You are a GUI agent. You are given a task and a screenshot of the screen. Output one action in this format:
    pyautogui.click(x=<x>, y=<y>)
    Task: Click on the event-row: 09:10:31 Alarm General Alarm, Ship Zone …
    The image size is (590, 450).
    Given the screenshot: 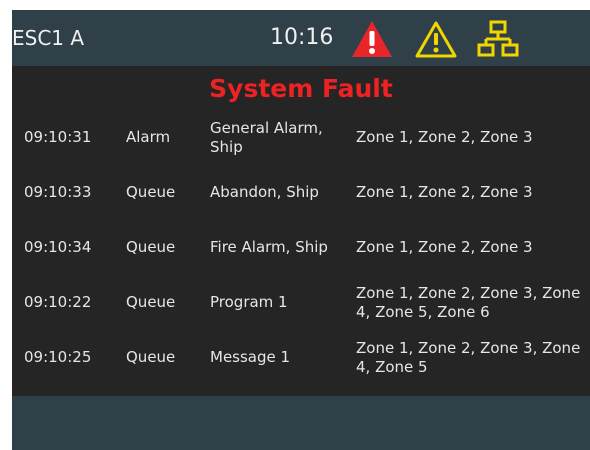 What is the action you would take?
    pyautogui.click(x=301, y=137)
    